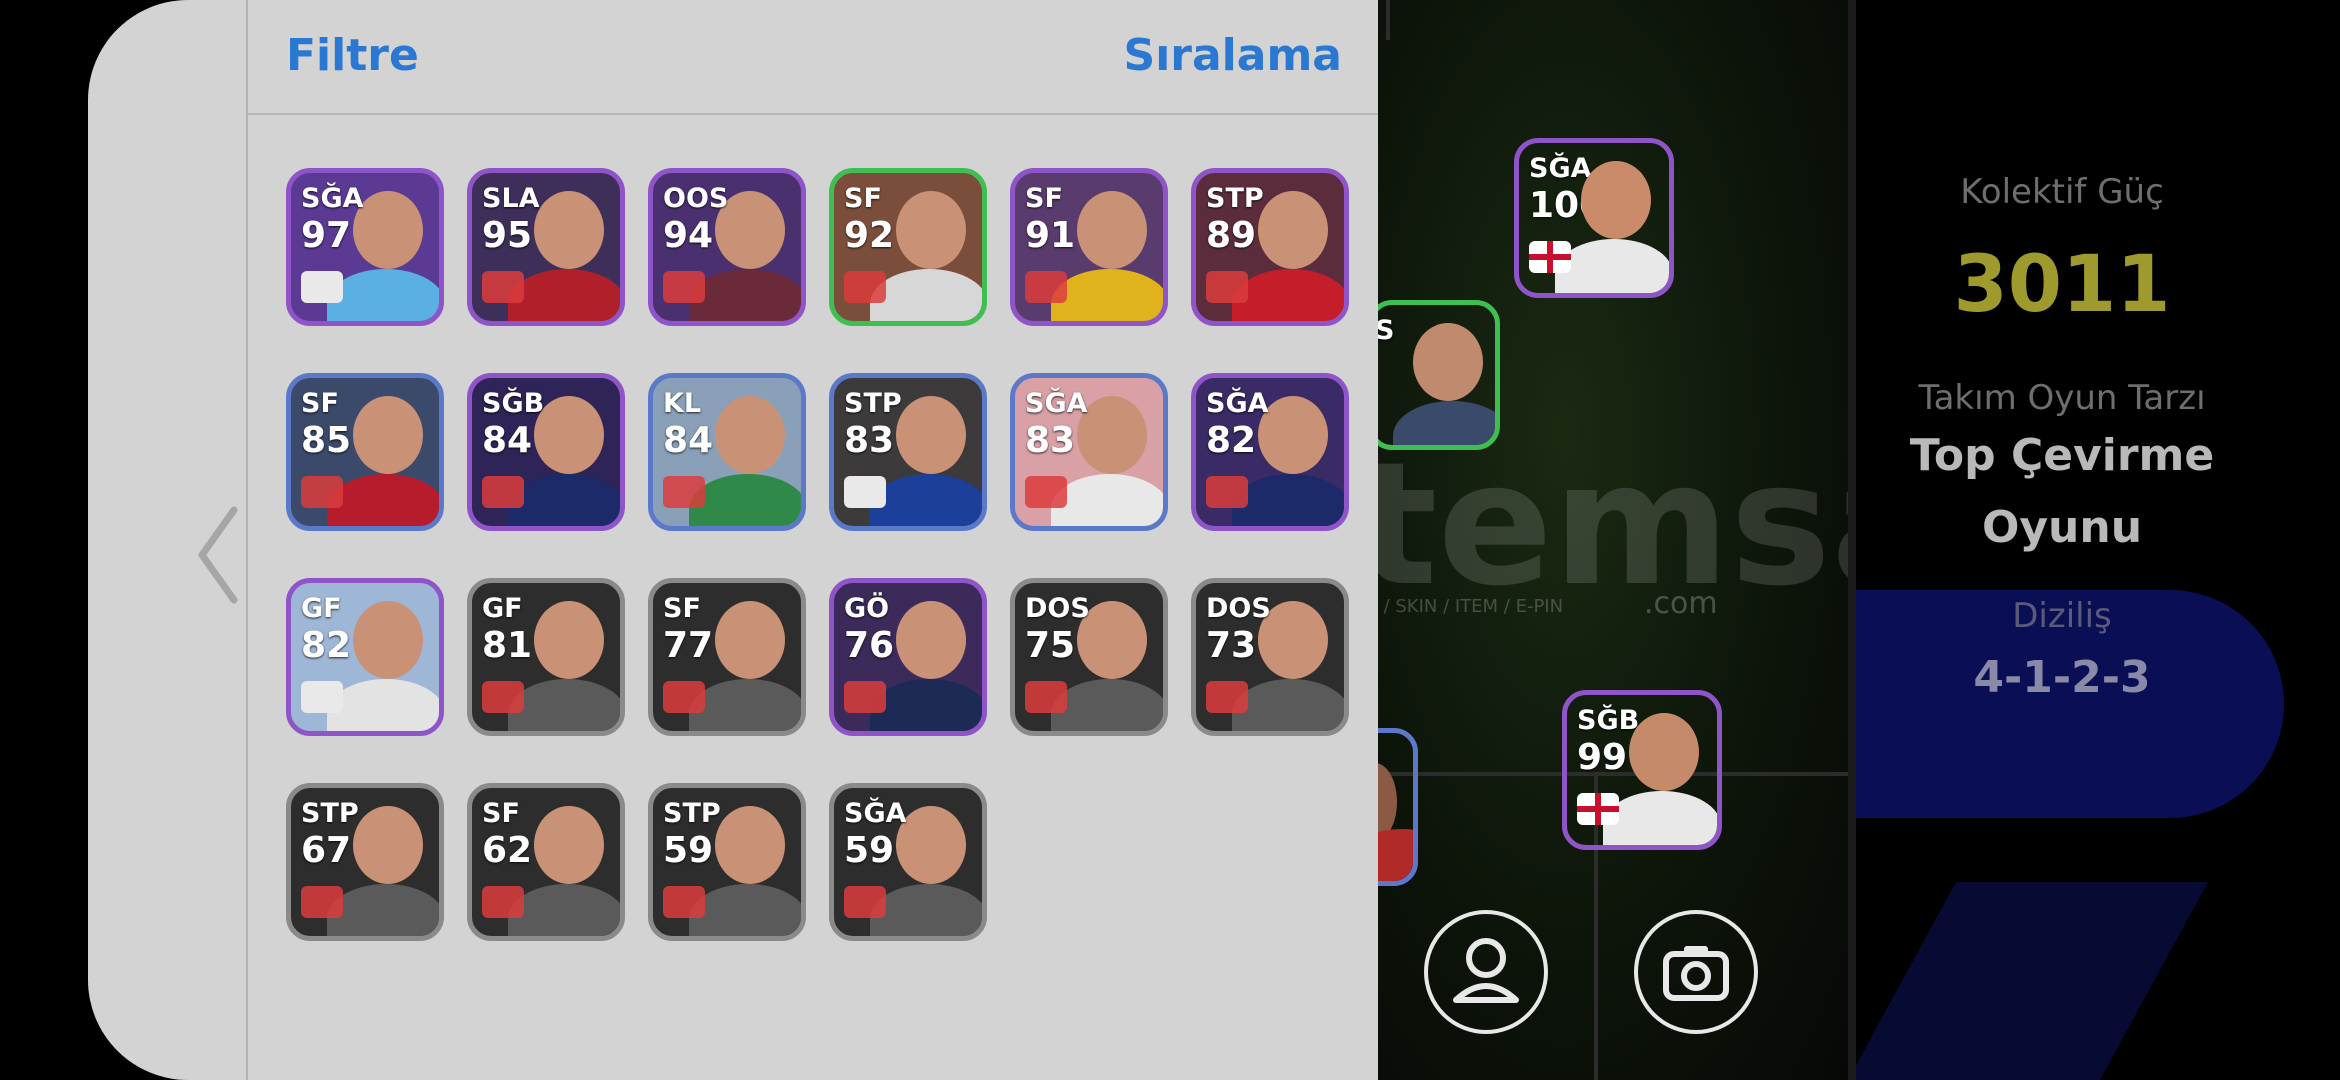  I want to click on player-card: SLA 95, so click(546, 247).